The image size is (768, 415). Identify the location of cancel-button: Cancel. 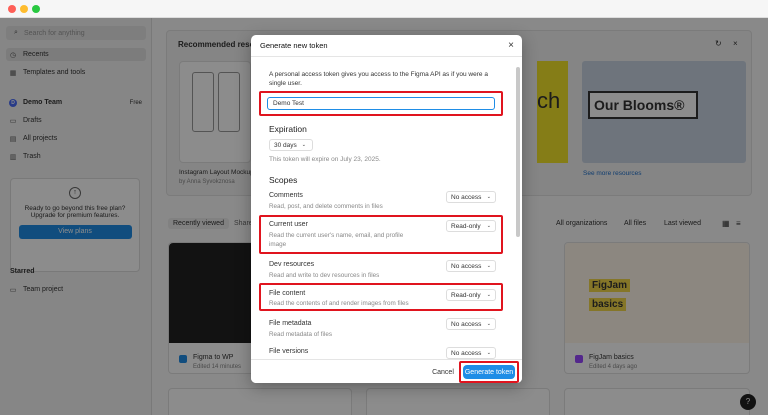
(443, 372).